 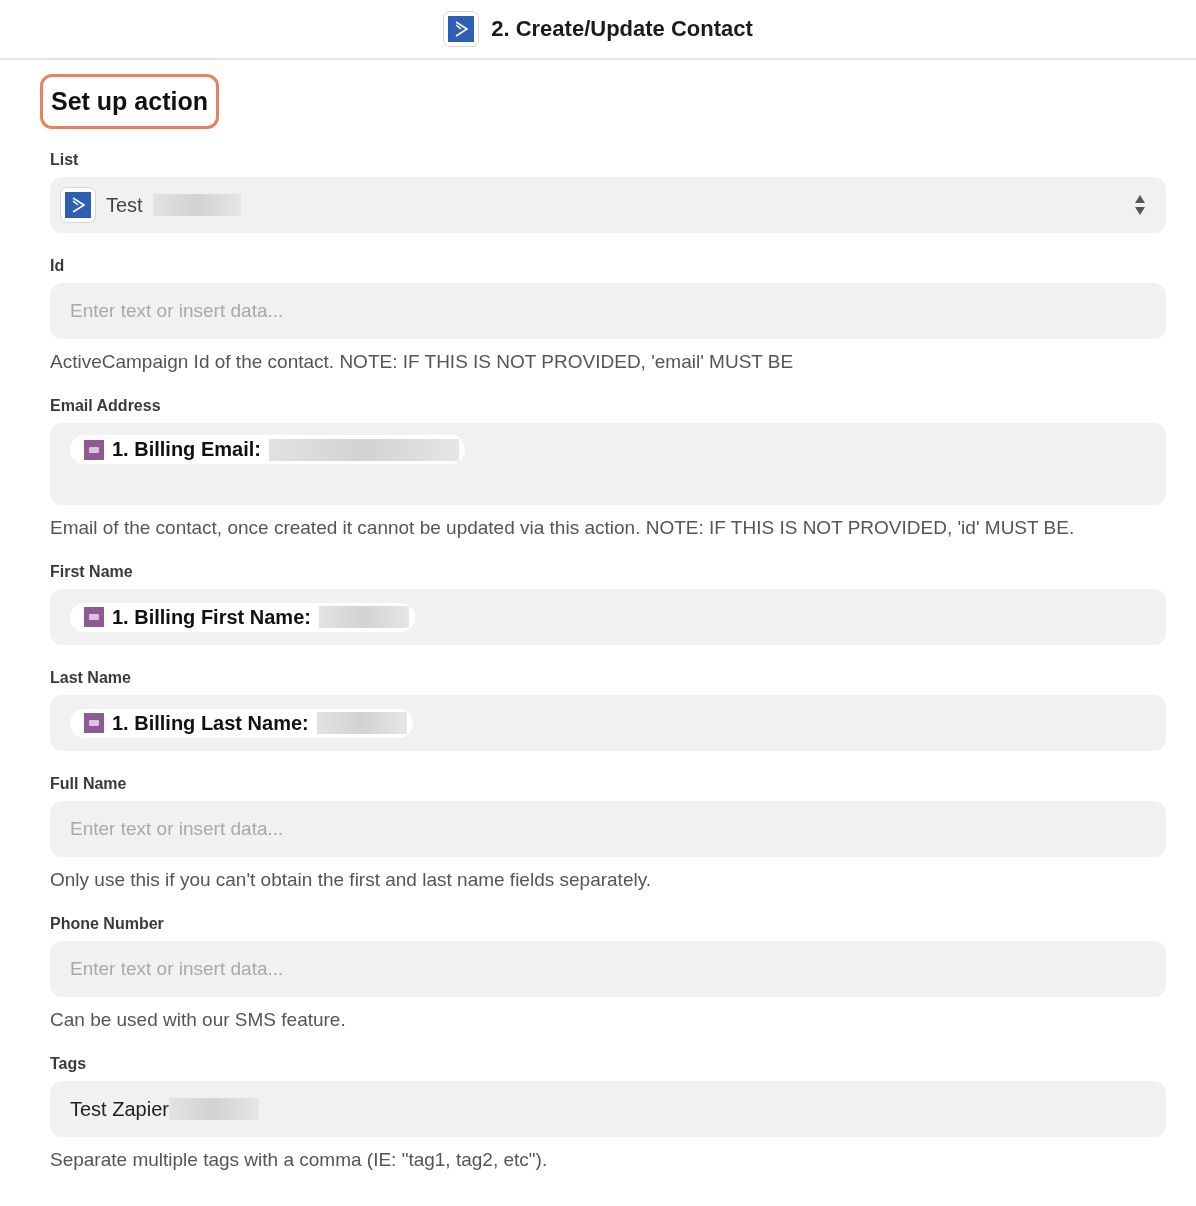 I want to click on section-title: Set up action, so click(x=129, y=101).